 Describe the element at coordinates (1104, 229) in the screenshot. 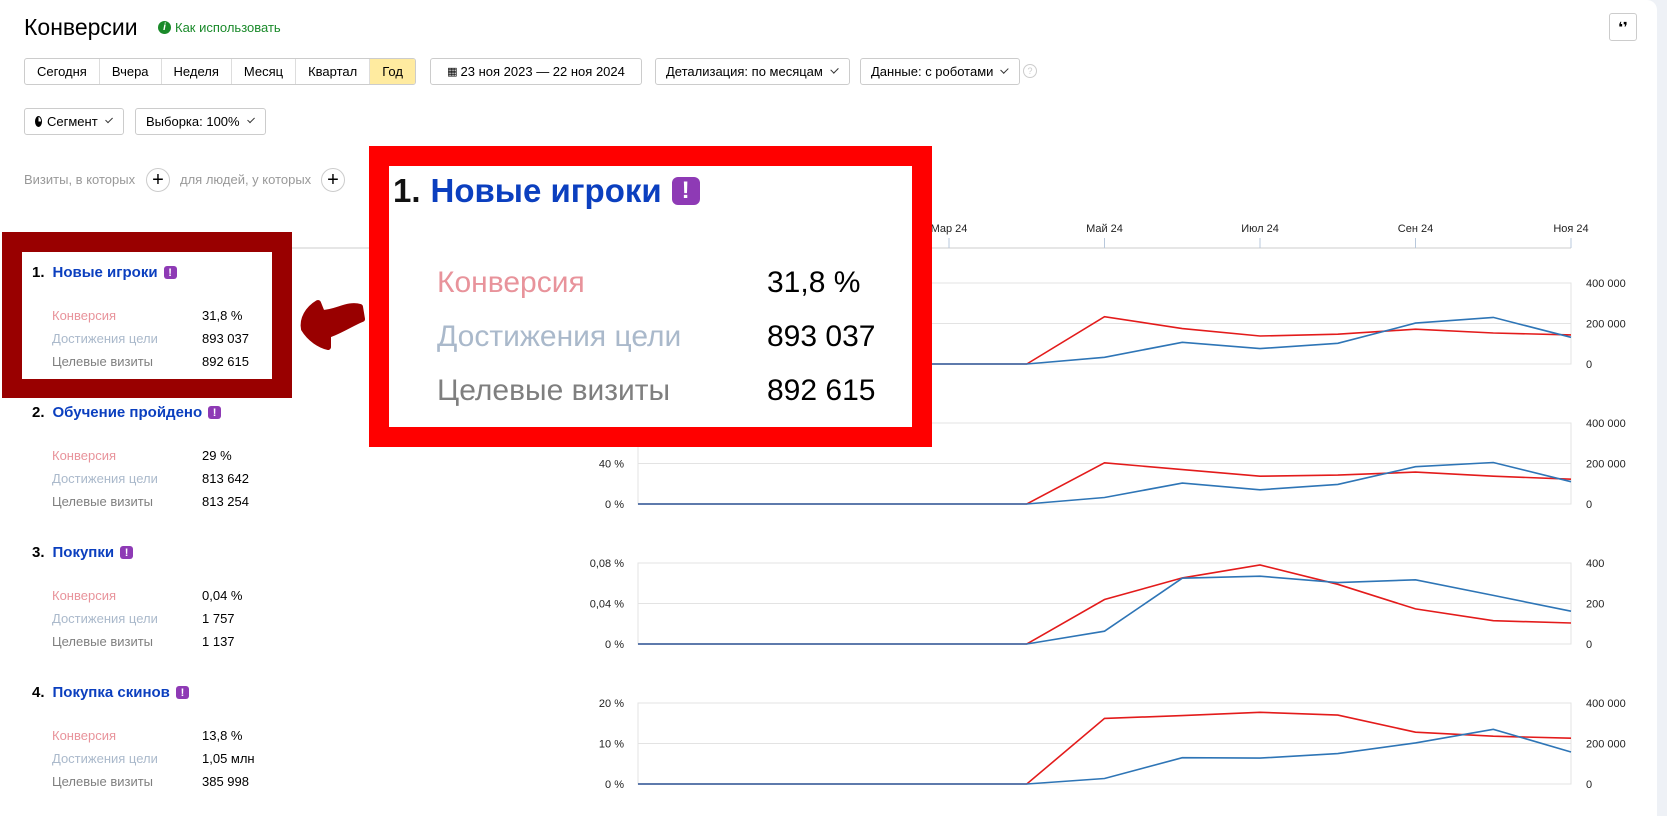

I see `x-tick-label: Май 24` at that location.